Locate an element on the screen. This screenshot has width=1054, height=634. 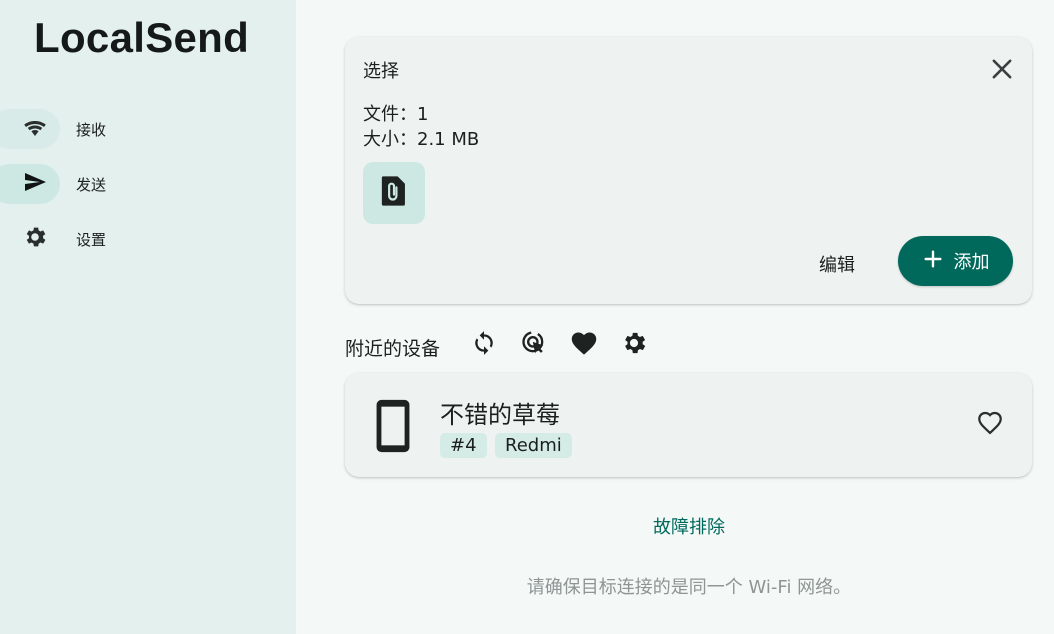
refresh-button is located at coordinates (484, 345).